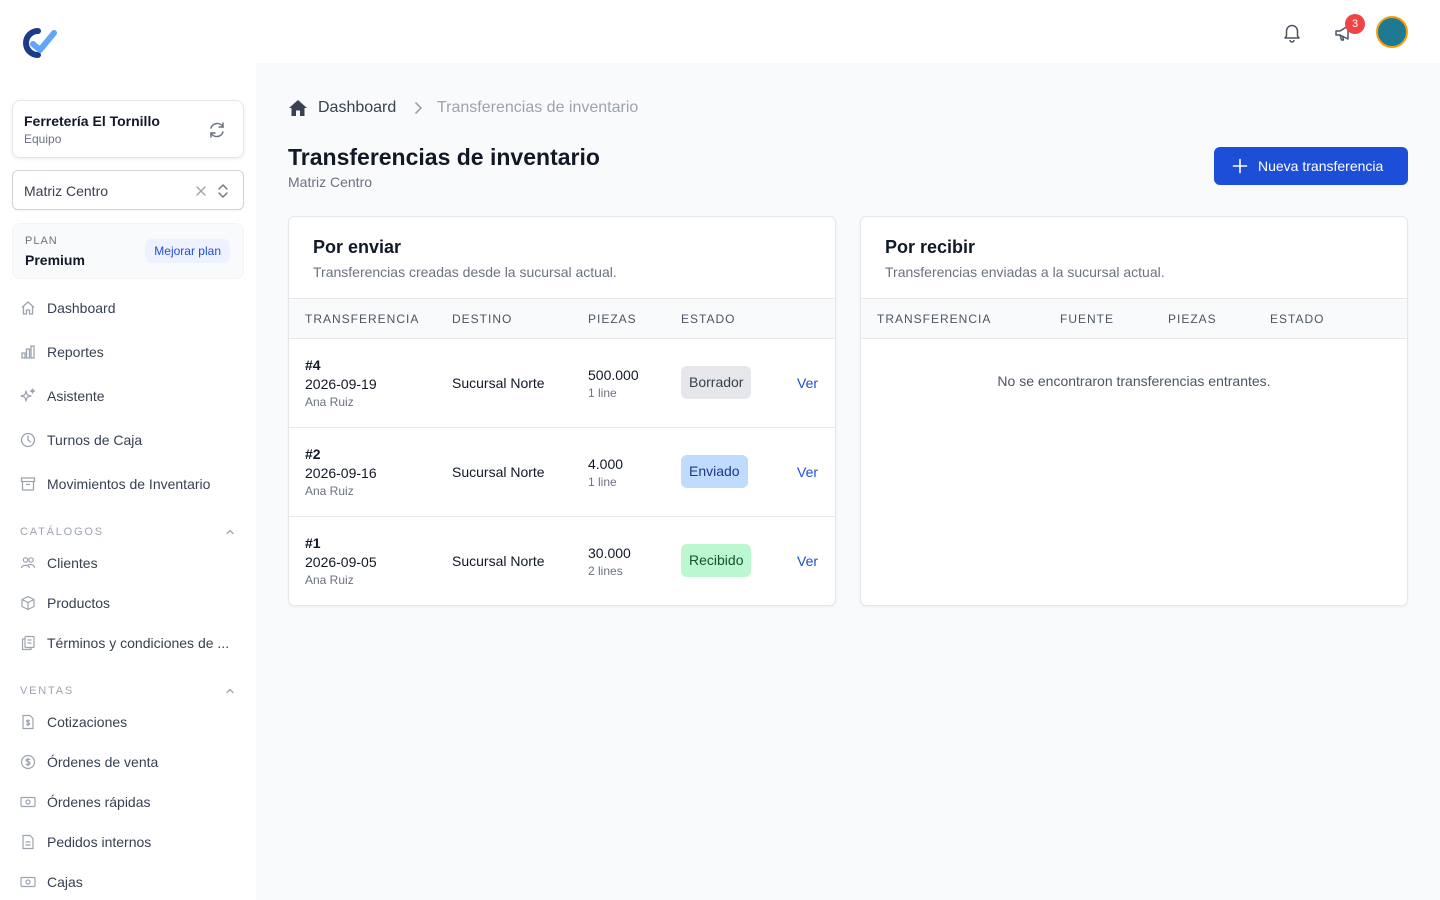 The image size is (1440, 900). I want to click on archive-icon, so click(28, 484).